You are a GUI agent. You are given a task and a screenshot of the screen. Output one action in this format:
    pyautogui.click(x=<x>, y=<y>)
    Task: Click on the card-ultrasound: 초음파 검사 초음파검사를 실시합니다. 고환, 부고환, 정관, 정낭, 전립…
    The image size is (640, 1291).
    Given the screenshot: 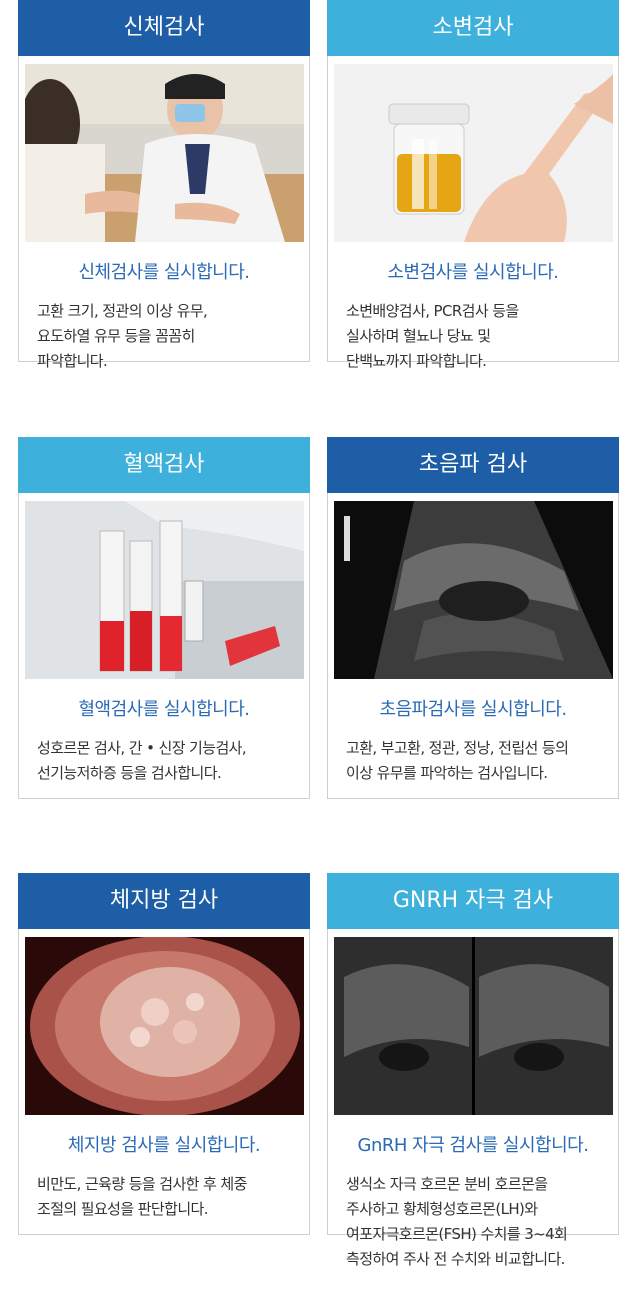 What is the action you would take?
    pyautogui.click(x=473, y=618)
    